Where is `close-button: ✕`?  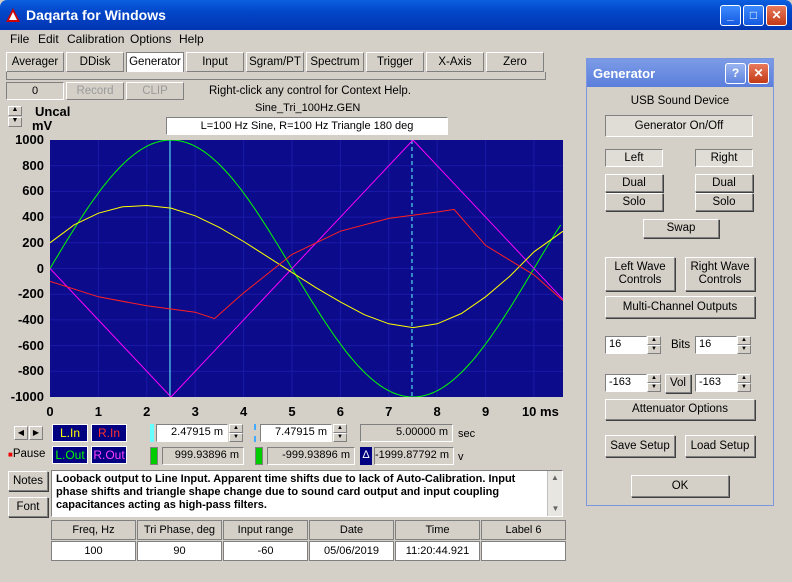
close-button: ✕ is located at coordinates (776, 15).